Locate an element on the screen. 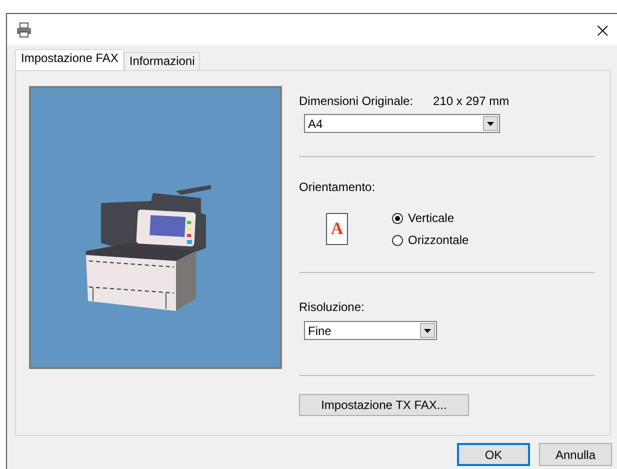 The width and height of the screenshot is (617, 469). field-label: Risoluzione: is located at coordinates (332, 307).